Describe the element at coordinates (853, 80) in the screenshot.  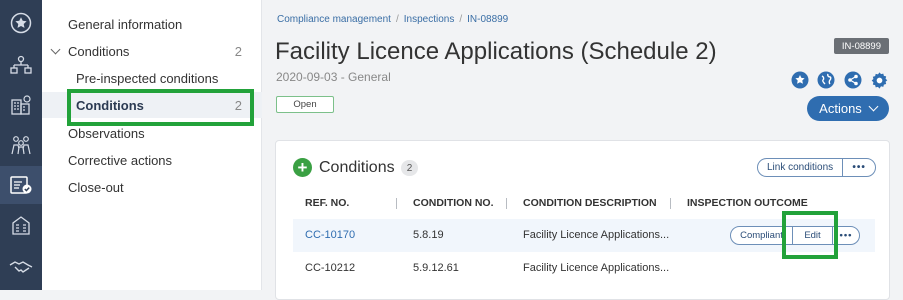
I see `share-icon` at that location.